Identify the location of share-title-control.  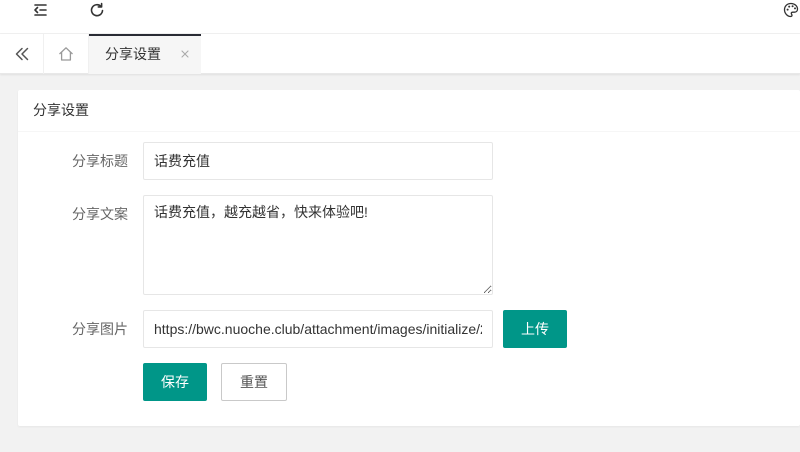
(318, 161).